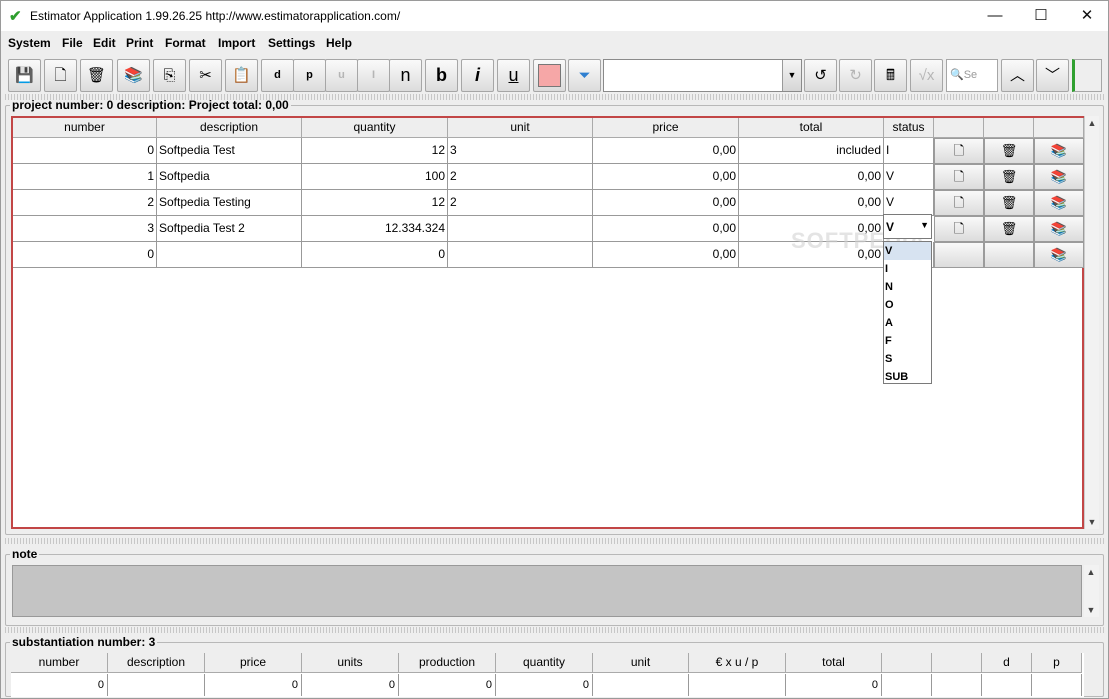 Image resolution: width=1109 pixels, height=699 pixels. What do you see at coordinates (972, 75) in the screenshot?
I see `search-input: 🔍Se` at bounding box center [972, 75].